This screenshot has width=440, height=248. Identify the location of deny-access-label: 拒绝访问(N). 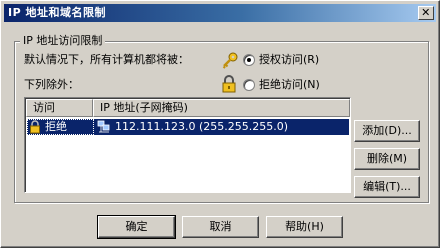
(289, 85).